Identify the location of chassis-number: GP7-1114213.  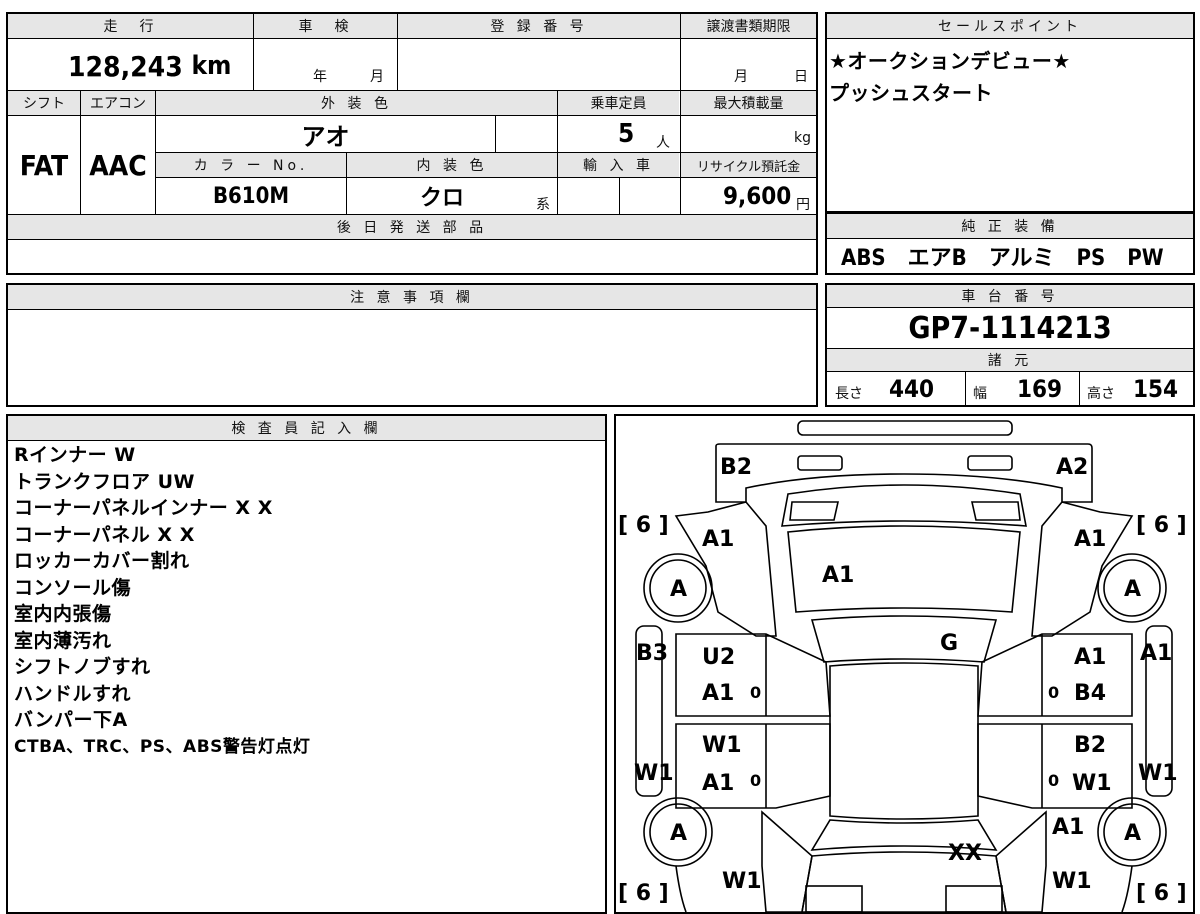
(1010, 328).